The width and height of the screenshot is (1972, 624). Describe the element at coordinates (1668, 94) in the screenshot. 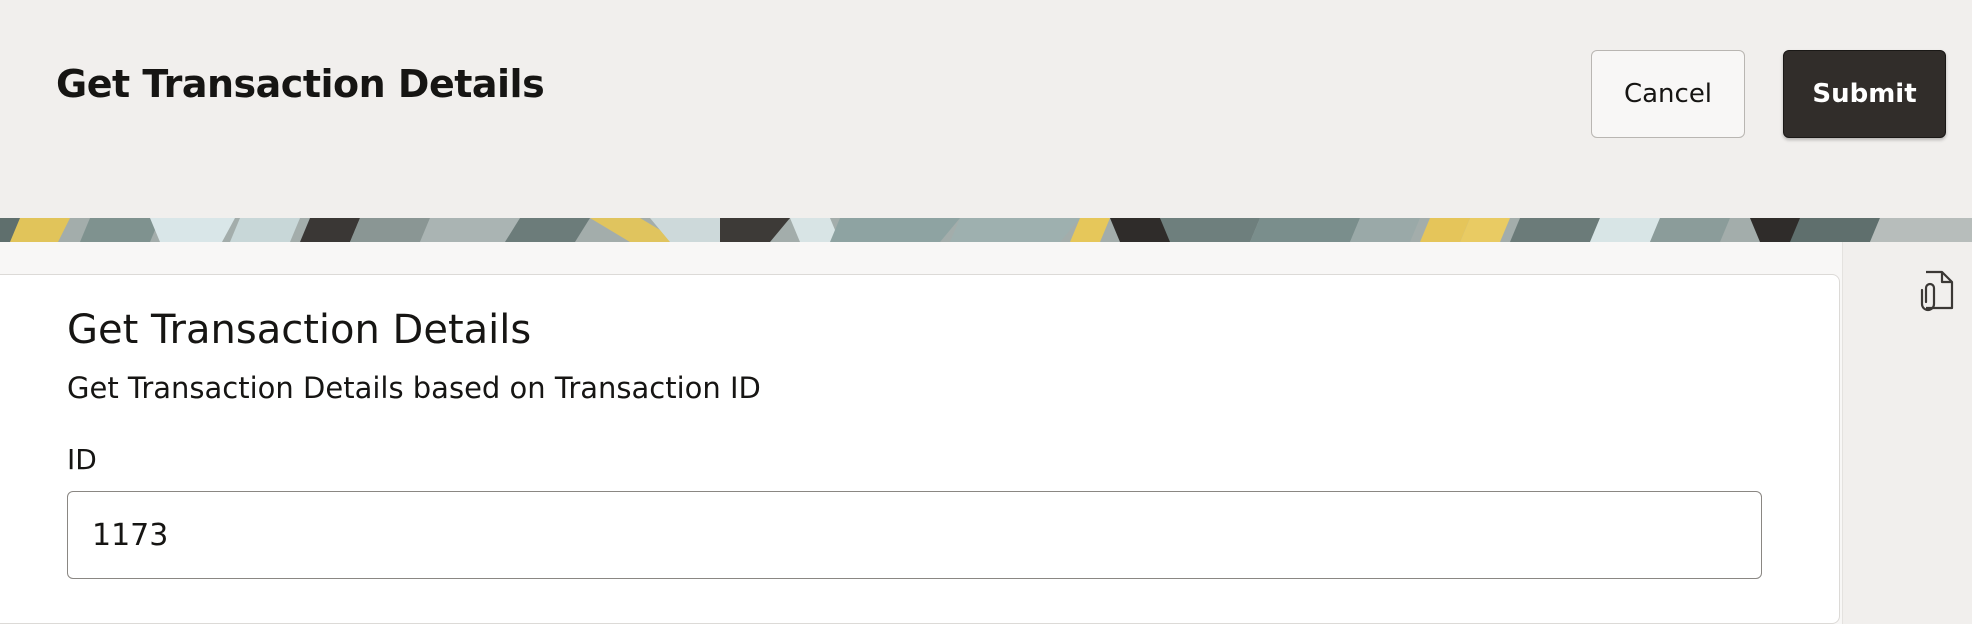

I see `cancel-button: Cancel` at that location.